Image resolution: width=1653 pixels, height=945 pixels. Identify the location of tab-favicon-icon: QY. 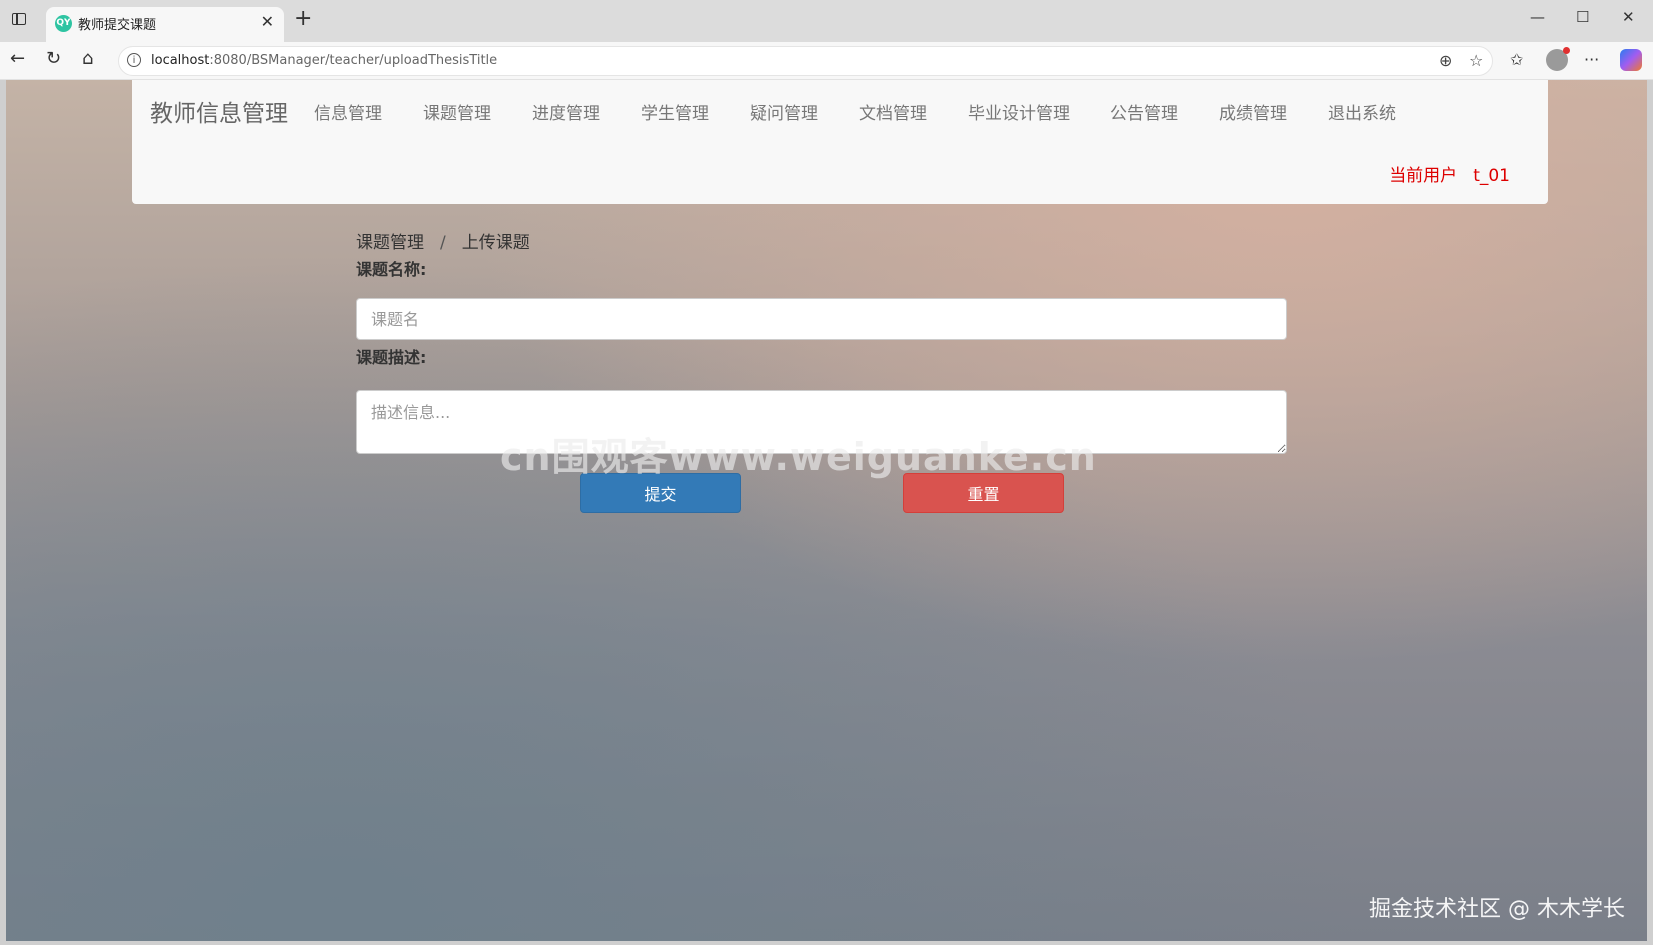
(63, 23).